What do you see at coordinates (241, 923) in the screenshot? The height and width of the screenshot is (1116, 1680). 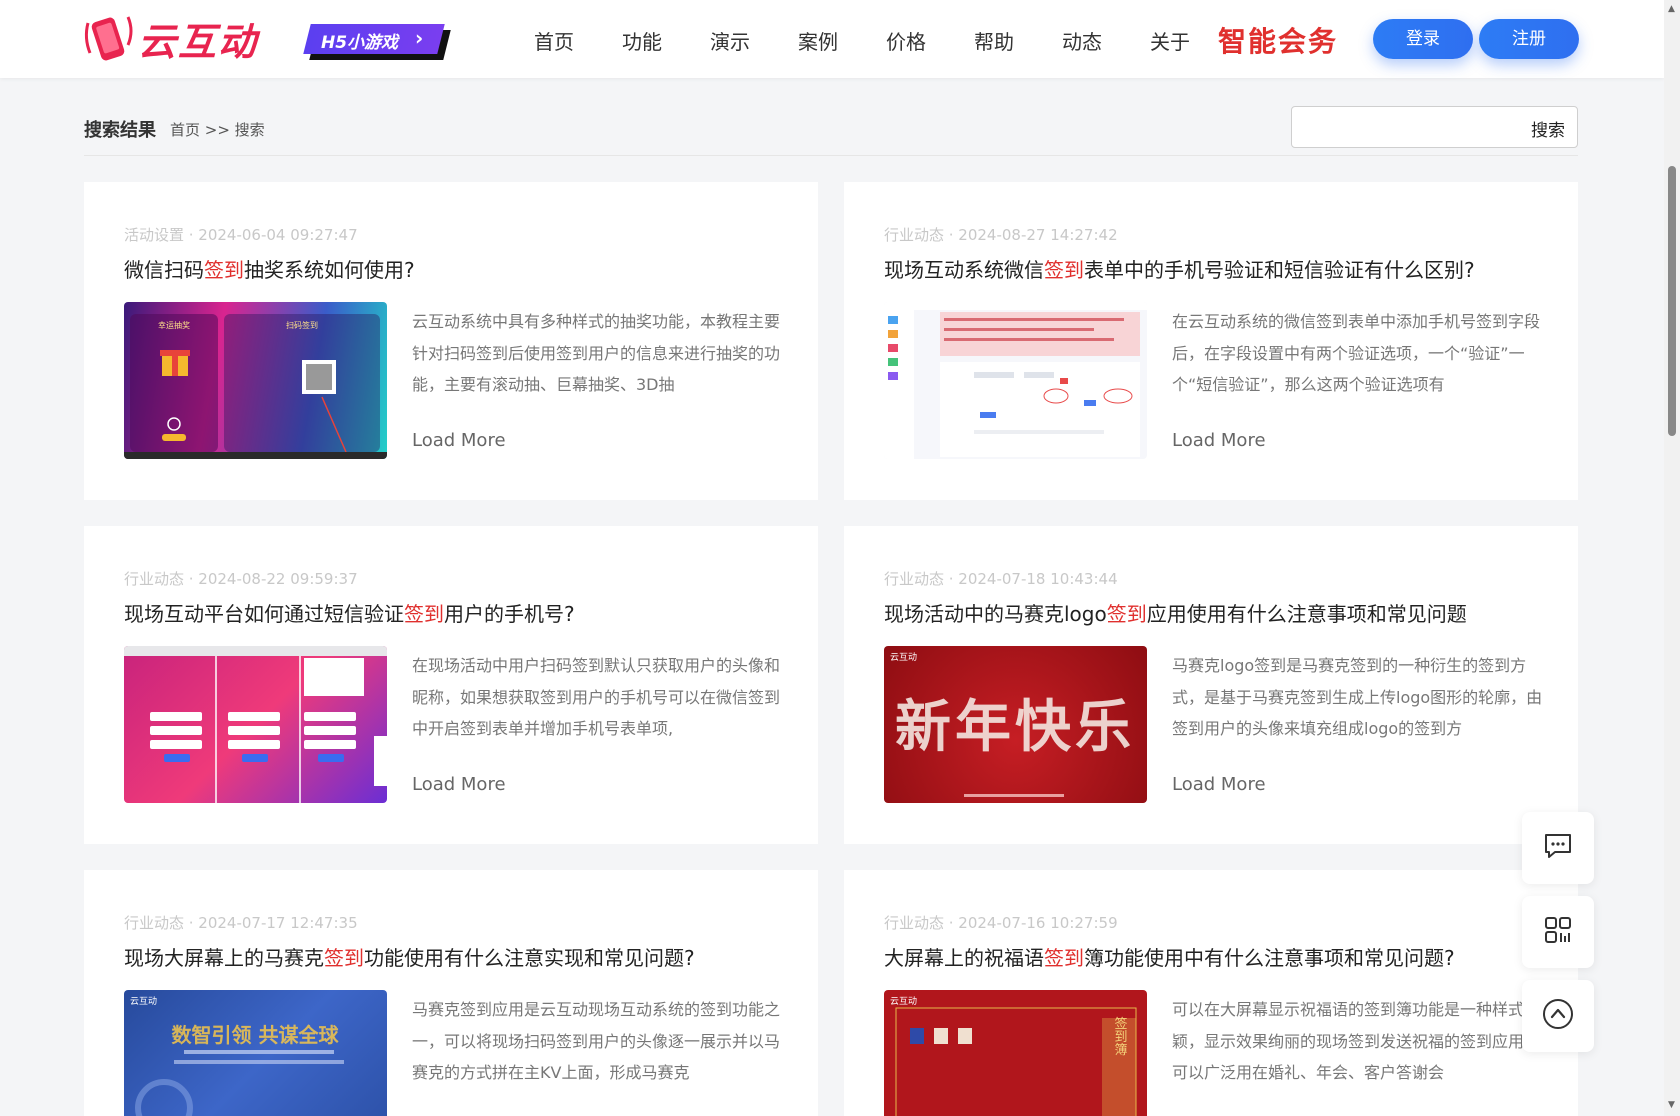 I see `article-meta: 行业动态 · 2024-07-17 12:47:35` at bounding box center [241, 923].